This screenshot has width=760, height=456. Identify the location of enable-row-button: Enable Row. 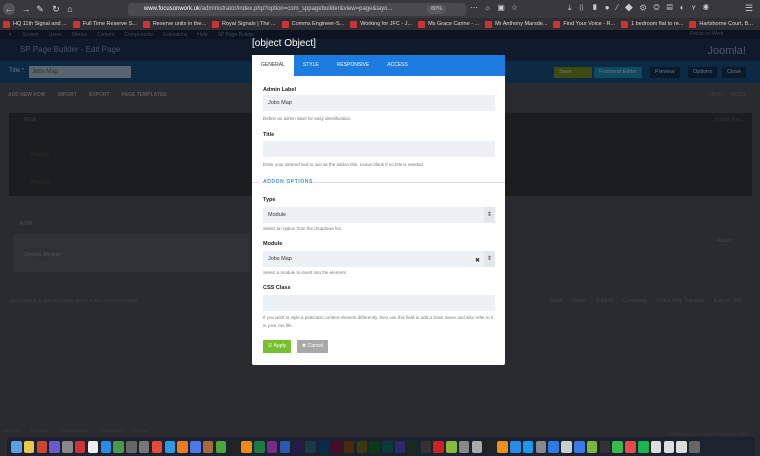
(728, 120).